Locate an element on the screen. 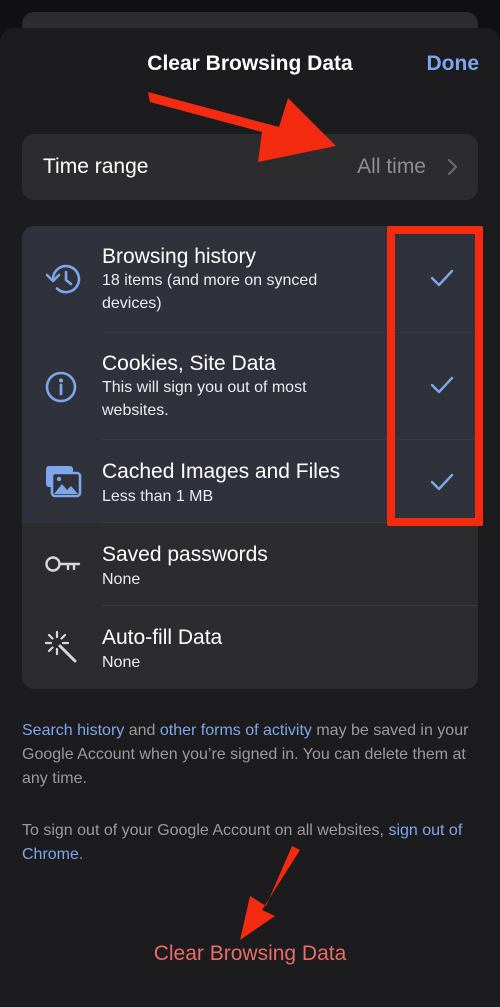 The image size is (500, 1007). arrow-to-clear-button is located at coordinates (270, 893).